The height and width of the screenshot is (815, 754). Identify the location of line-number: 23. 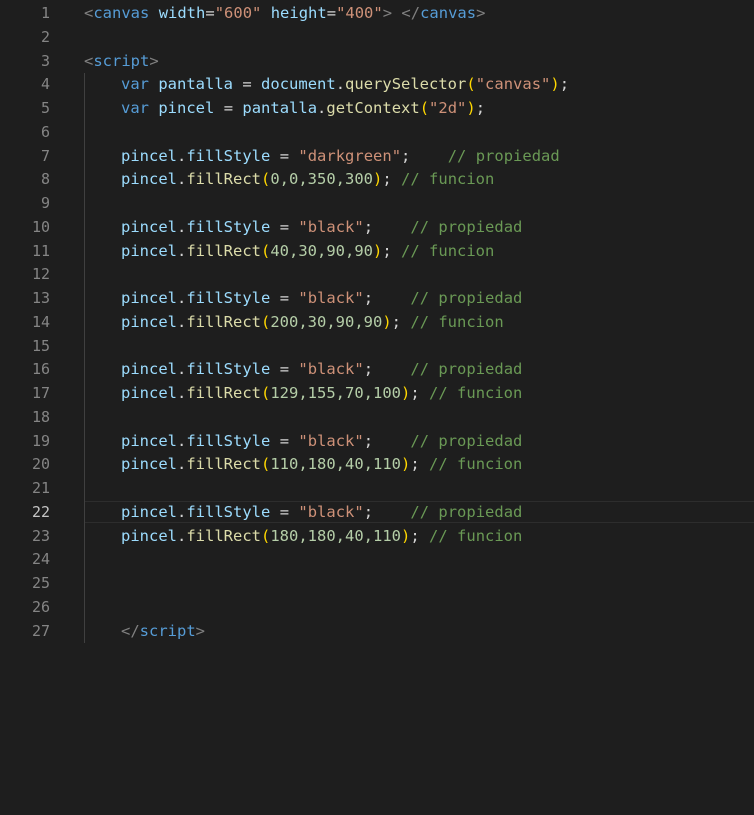
(40, 535).